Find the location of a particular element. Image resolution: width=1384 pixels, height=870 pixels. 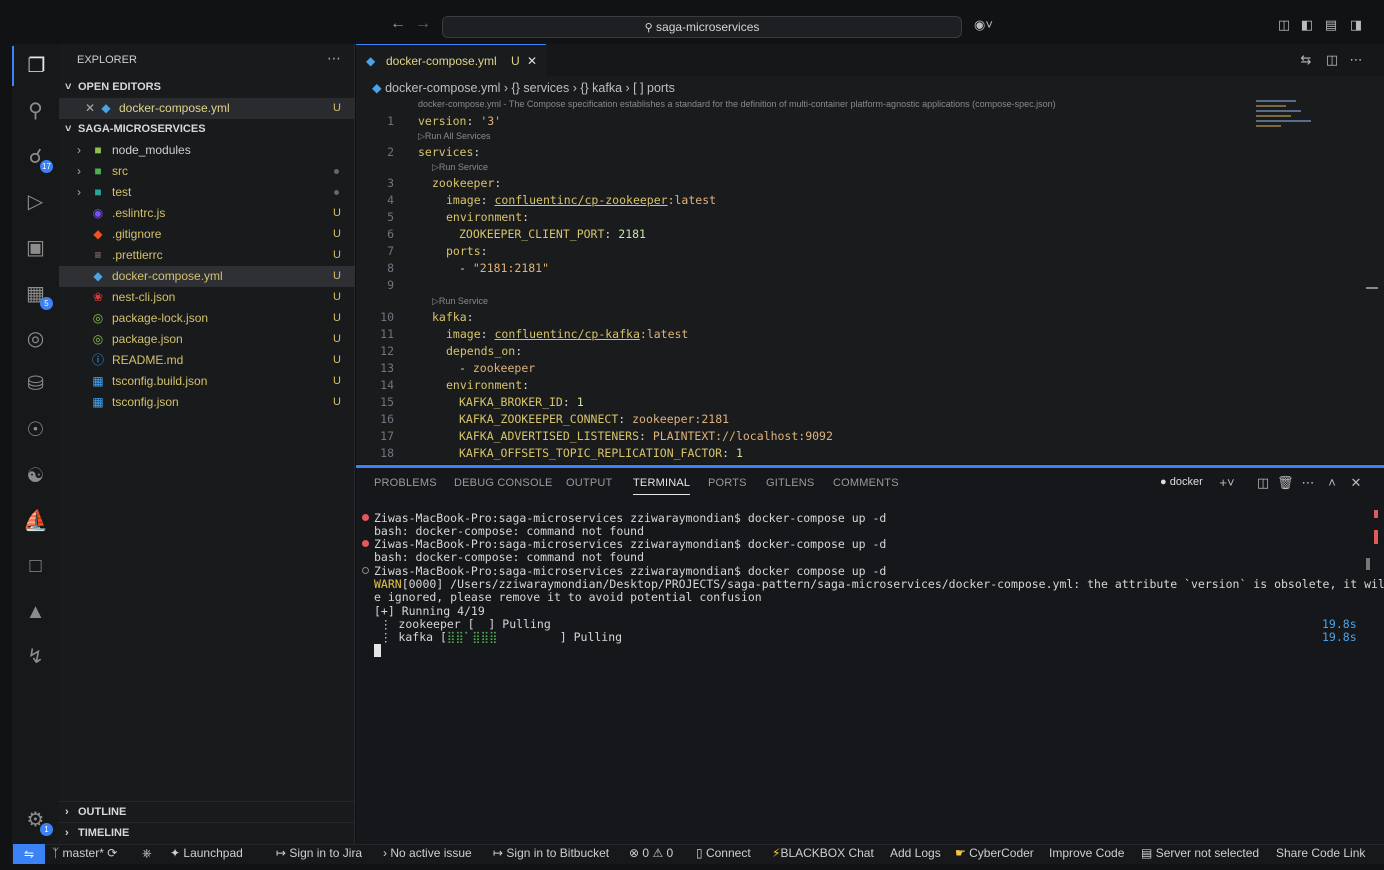

tab-docker-compose: ◆ docker-compose.yml U ✕ is located at coordinates (451, 60).